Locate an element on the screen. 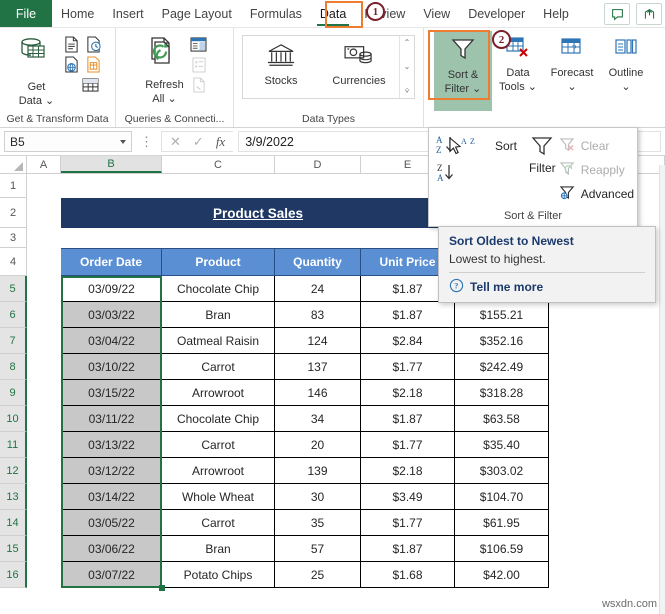 Image resolution: width=665 pixels, height=614 pixels. forecast-button: ? Forecast ⌄ is located at coordinates (572, 71).